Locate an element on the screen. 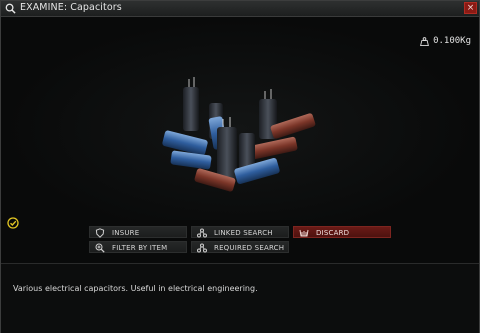 The image size is (480, 333). zoom-icon is located at coordinates (100, 248).